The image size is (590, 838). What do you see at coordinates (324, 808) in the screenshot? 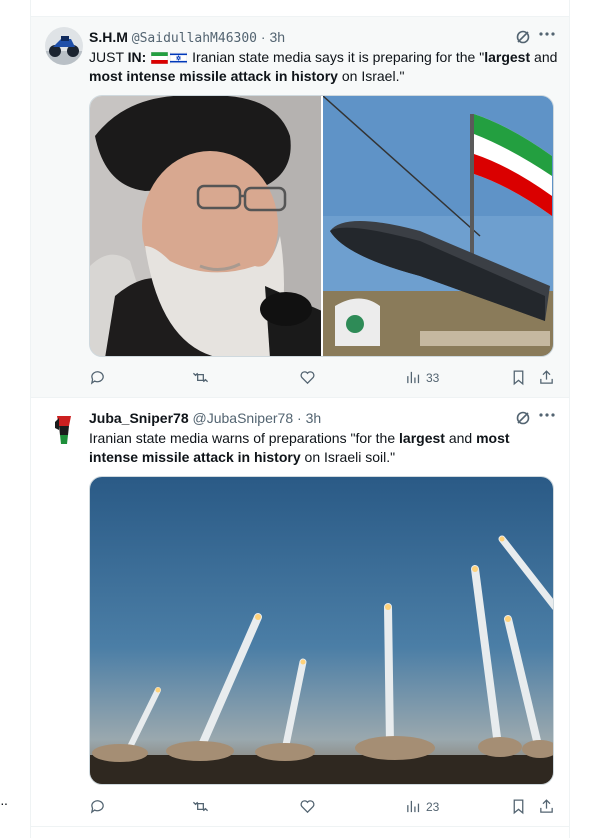
I see `action-bar: 23` at bounding box center [324, 808].